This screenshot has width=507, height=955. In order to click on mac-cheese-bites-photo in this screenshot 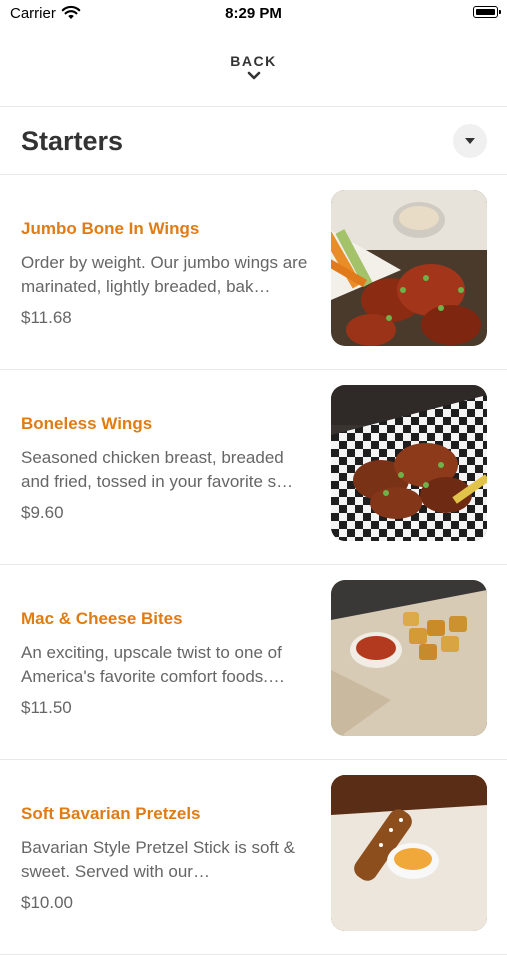, I will do `click(409, 658)`.